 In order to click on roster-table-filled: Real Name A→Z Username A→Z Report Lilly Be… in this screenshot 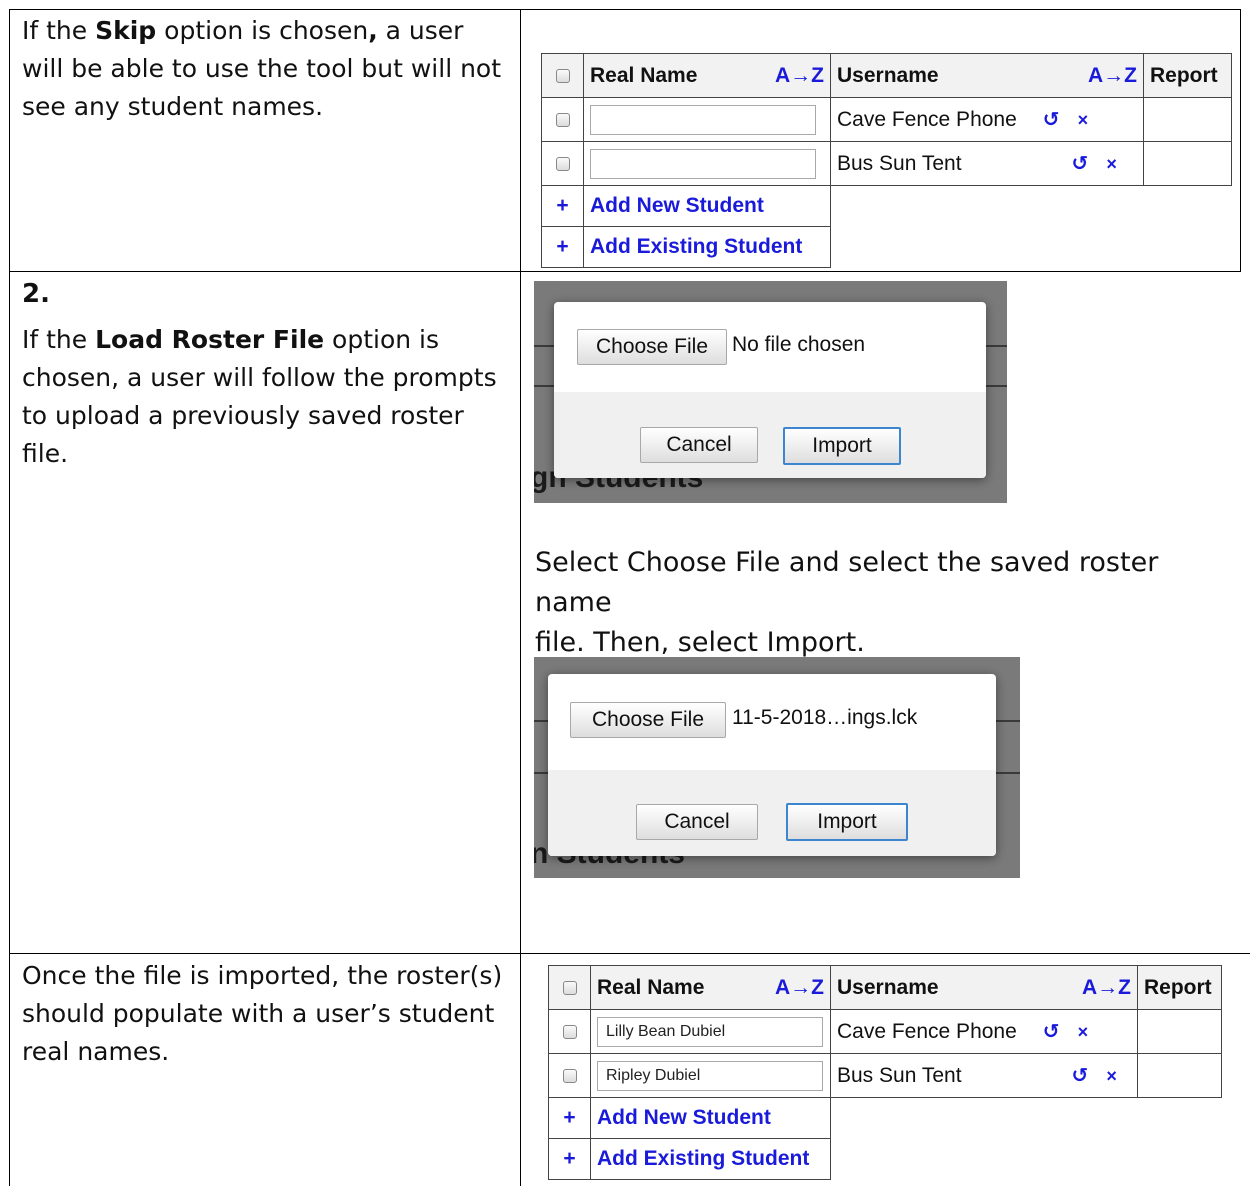, I will do `click(885, 1072)`.